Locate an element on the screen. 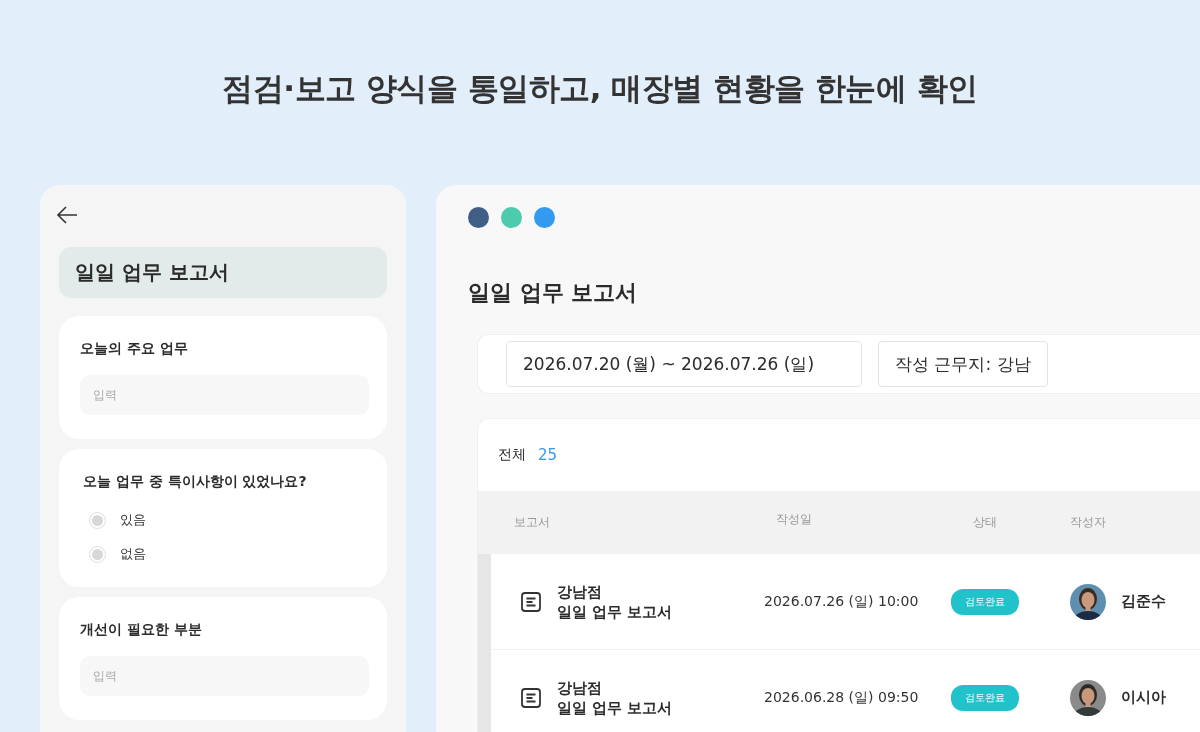 The image size is (1200, 732). back-arrow-icon is located at coordinates (67, 215).